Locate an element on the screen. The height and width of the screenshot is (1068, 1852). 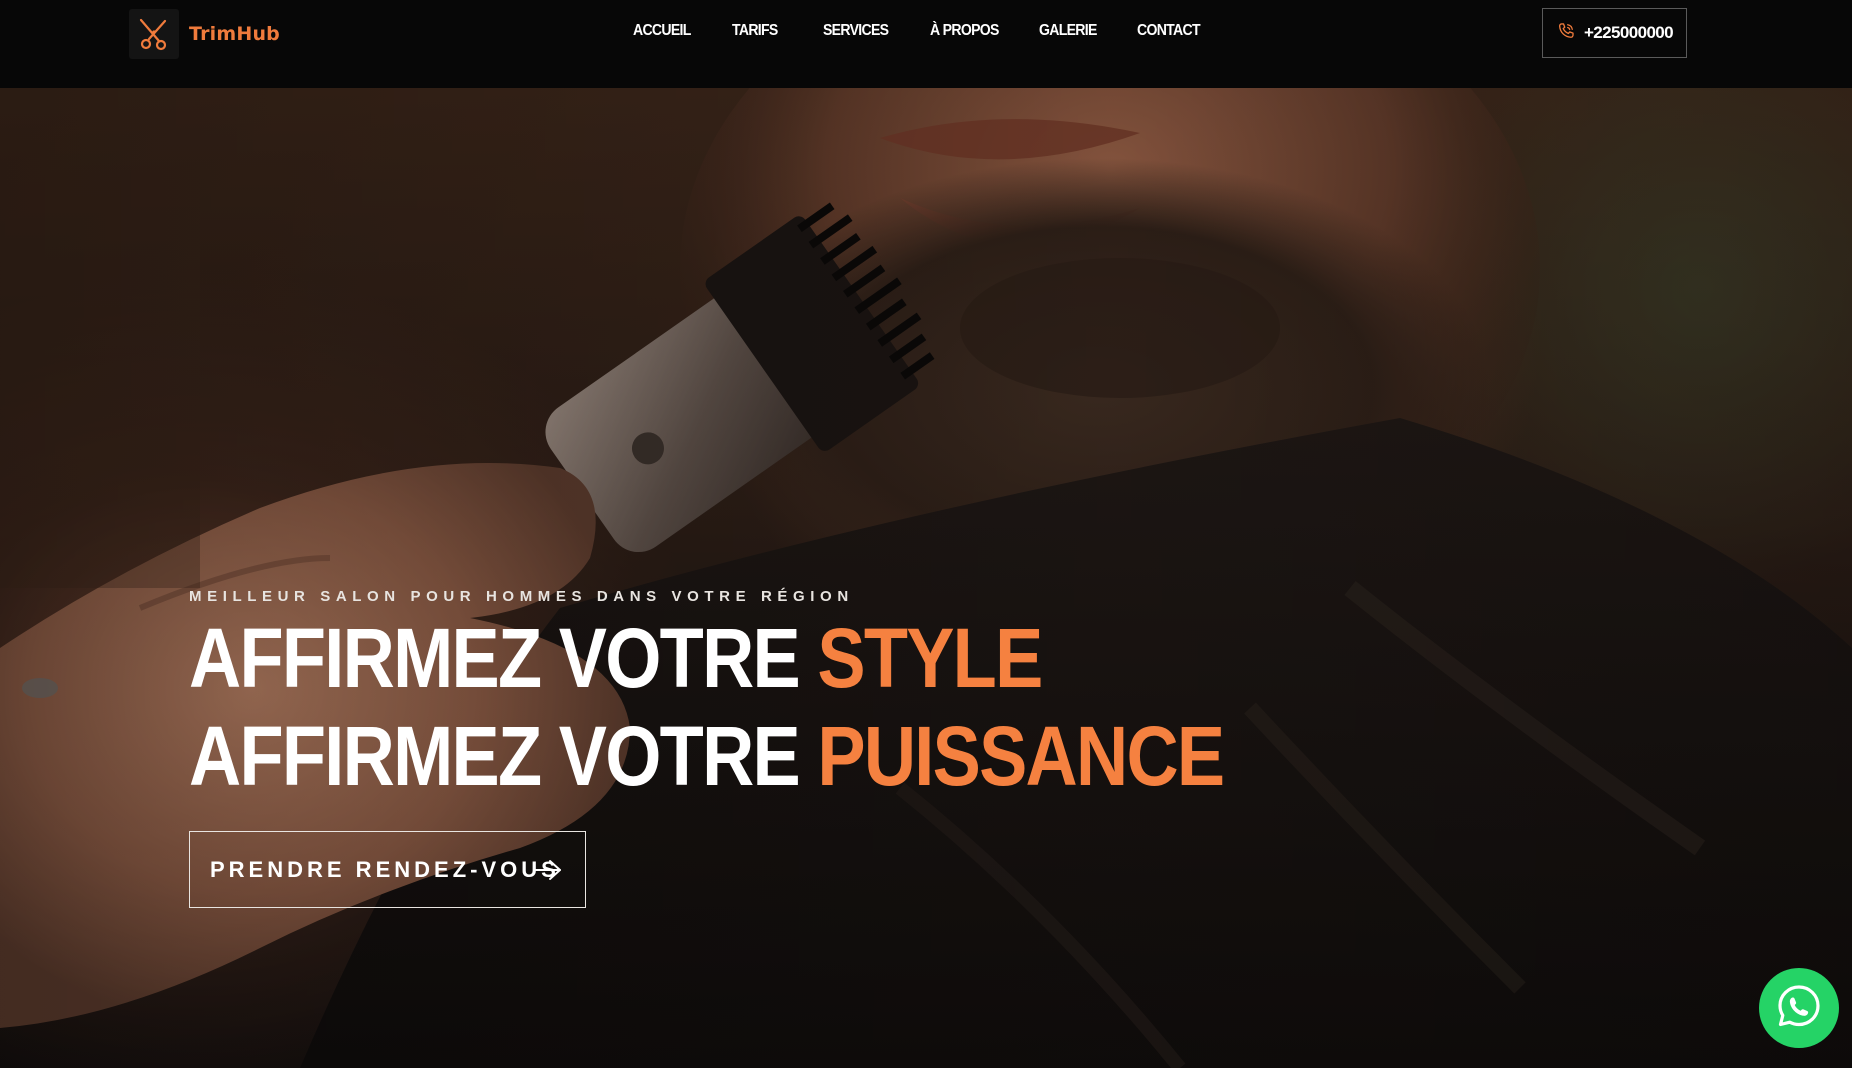
nav-item-a-propos: À PROPOS is located at coordinates (964, 31).